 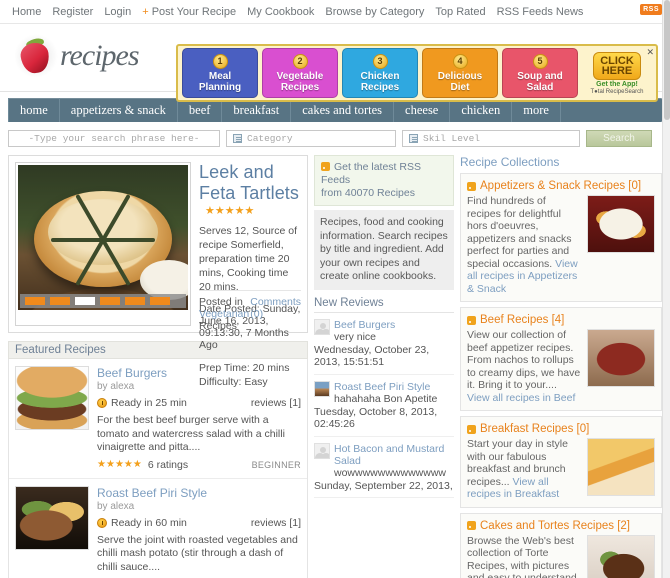 What do you see at coordinates (561, 320) in the screenshot?
I see `collection-title: Beef Recipes [4]` at bounding box center [561, 320].